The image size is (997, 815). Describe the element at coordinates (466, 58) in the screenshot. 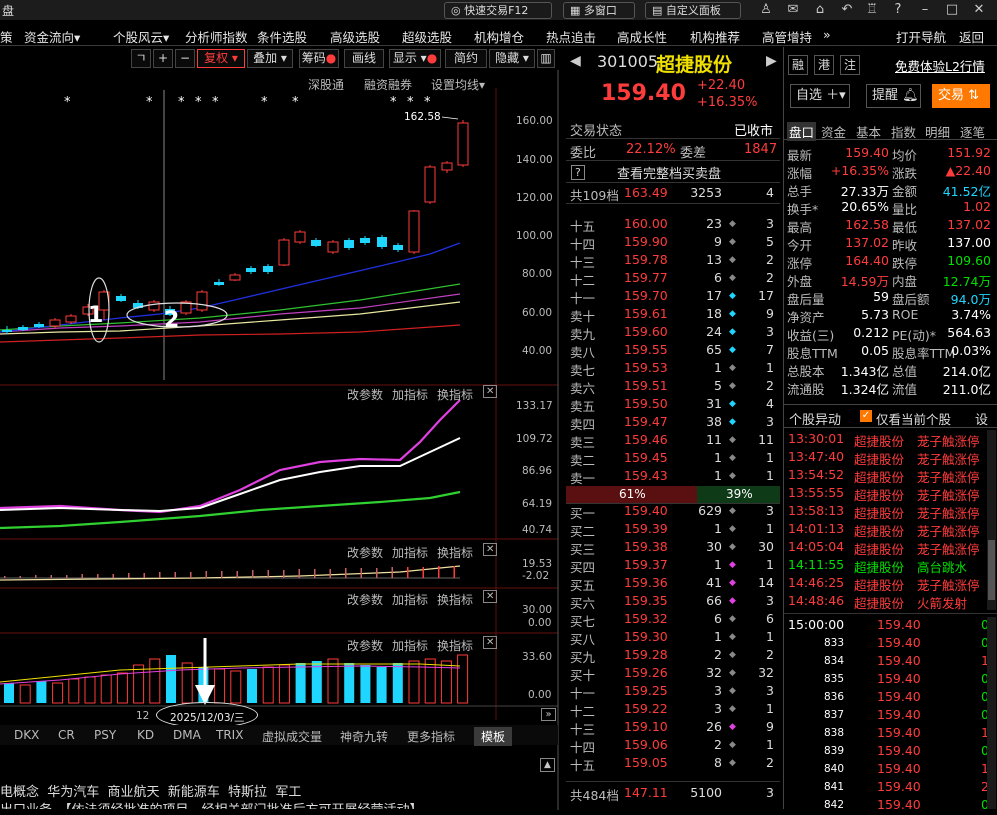

I see `simple-button: 简约` at that location.